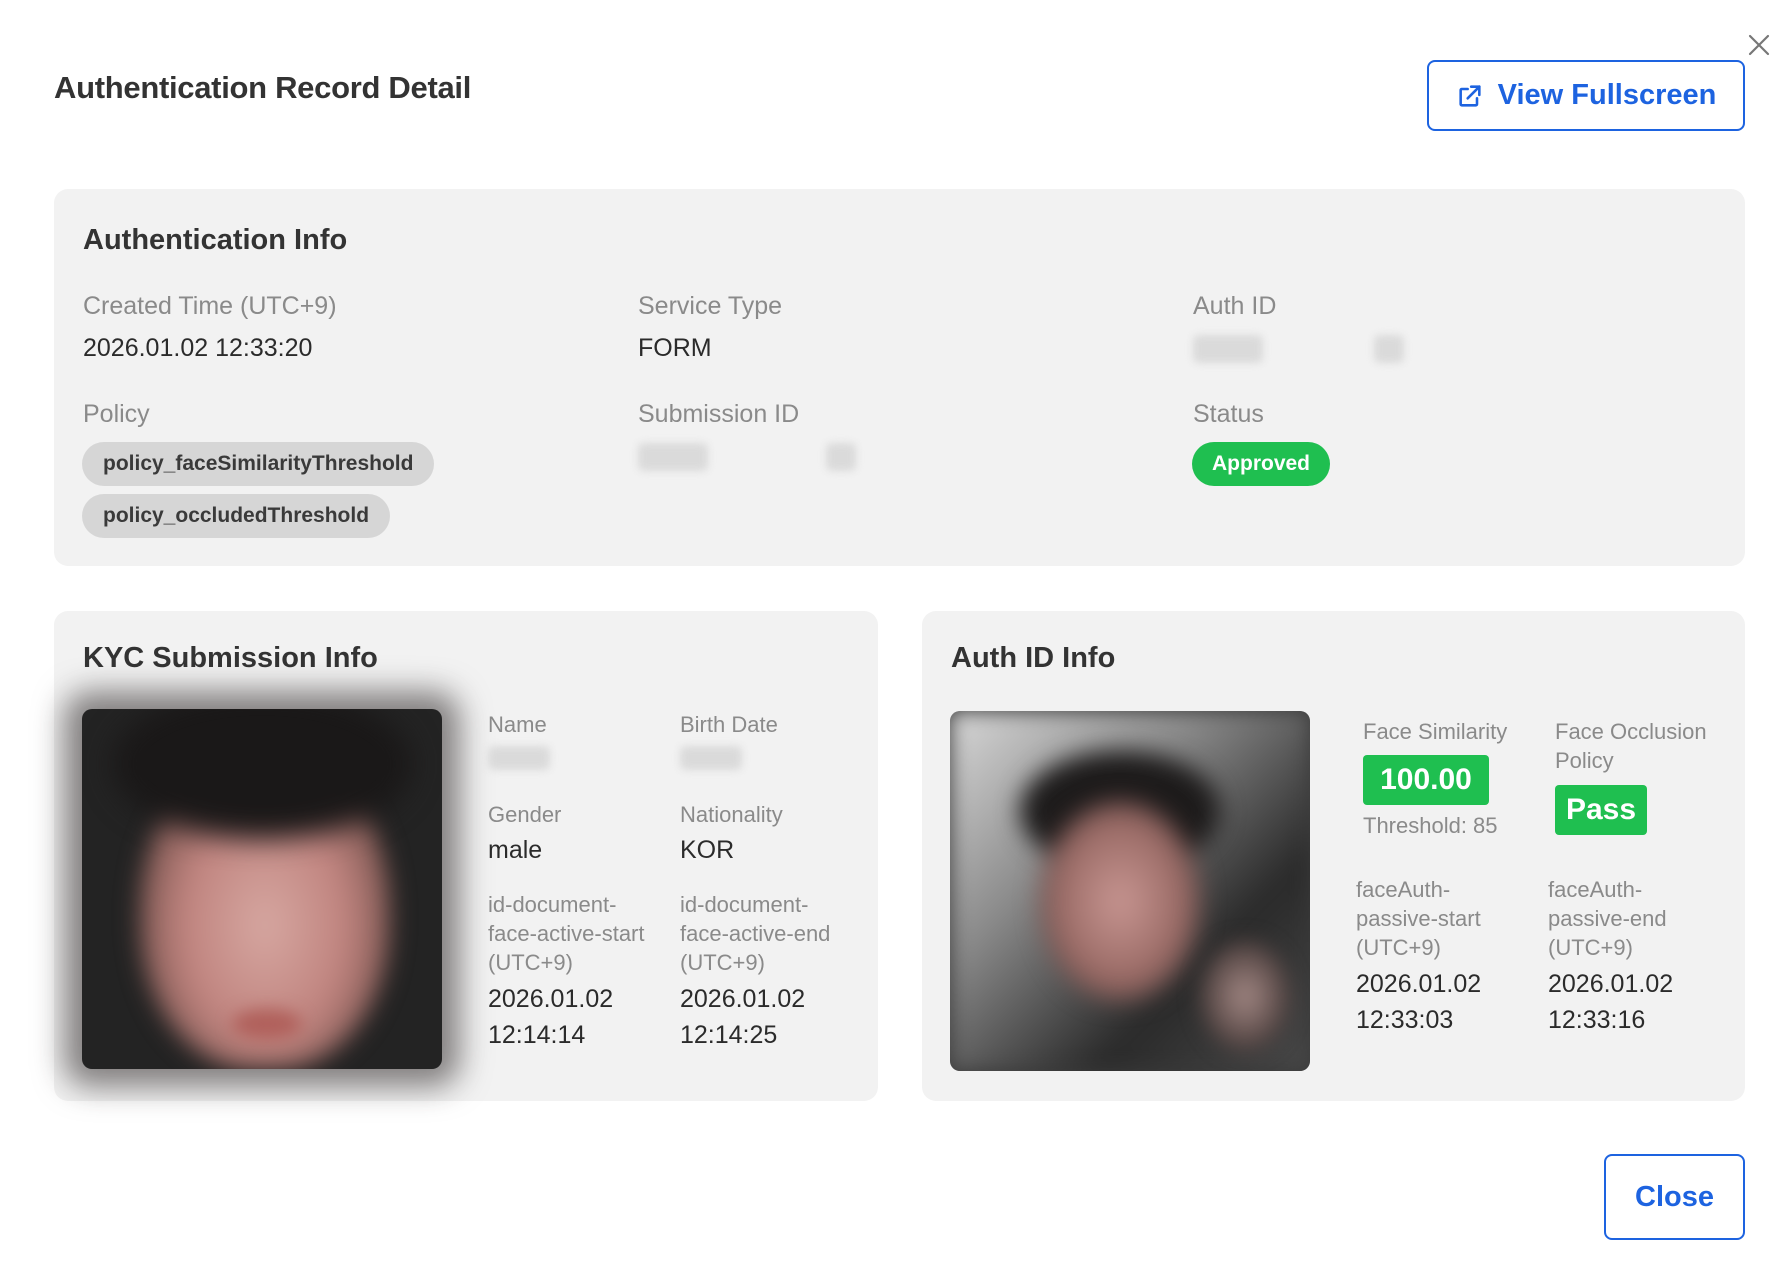 This screenshot has height=1288, width=1782. I want to click on passive-start-label: faceAuth- passive-start (UTC+9), so click(1418, 918).